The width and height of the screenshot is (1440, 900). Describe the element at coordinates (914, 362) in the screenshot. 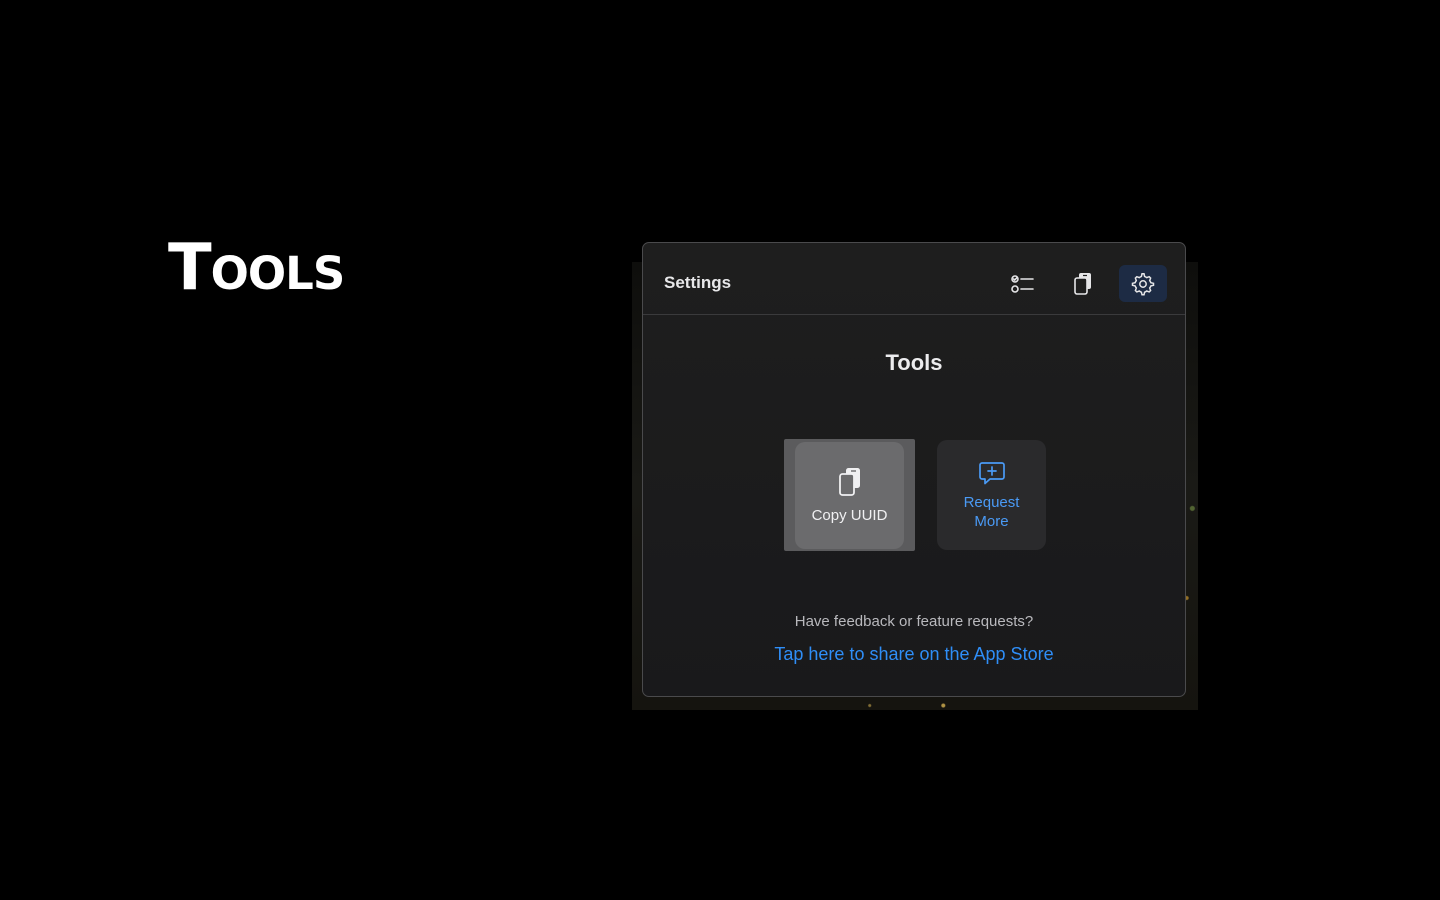

I see `section-title: Tools` at that location.